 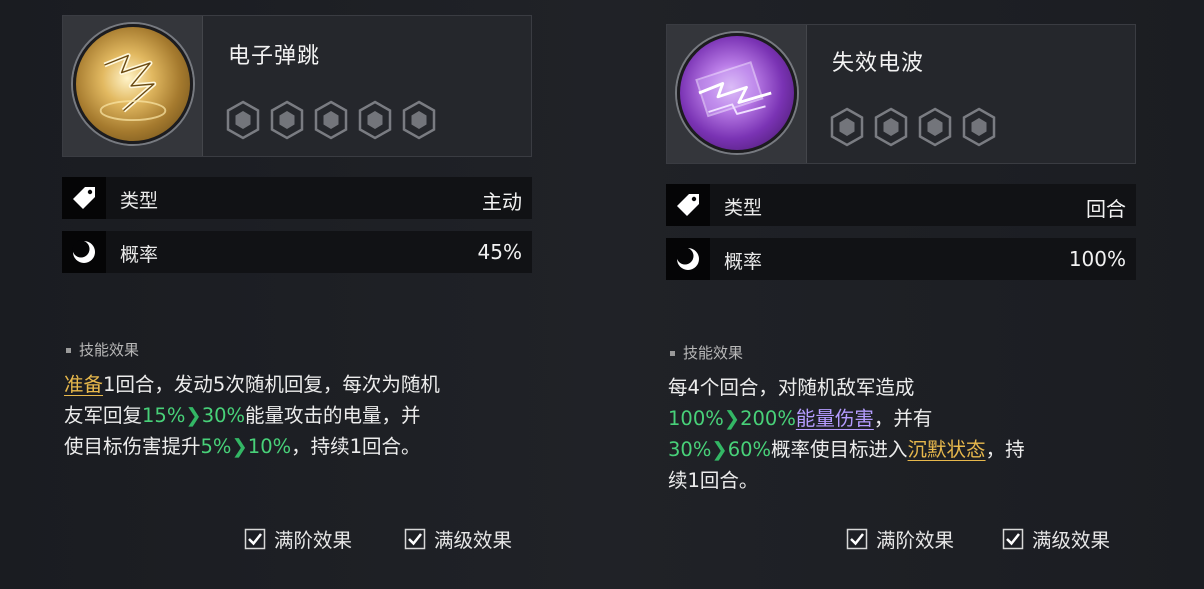 What do you see at coordinates (274, 56) in the screenshot?
I see `skill-name: 电子弹跳` at bounding box center [274, 56].